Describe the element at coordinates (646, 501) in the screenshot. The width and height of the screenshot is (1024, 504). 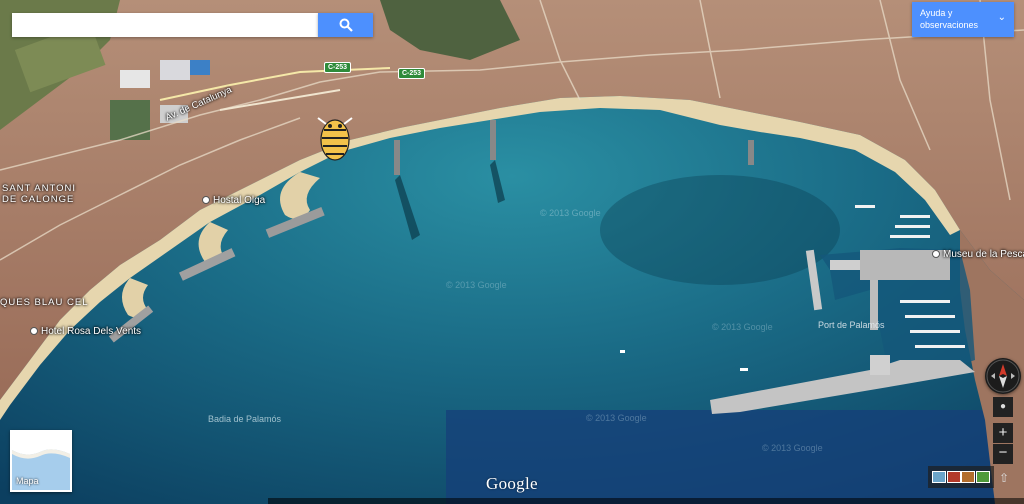
I see `attribution-bar` at that location.